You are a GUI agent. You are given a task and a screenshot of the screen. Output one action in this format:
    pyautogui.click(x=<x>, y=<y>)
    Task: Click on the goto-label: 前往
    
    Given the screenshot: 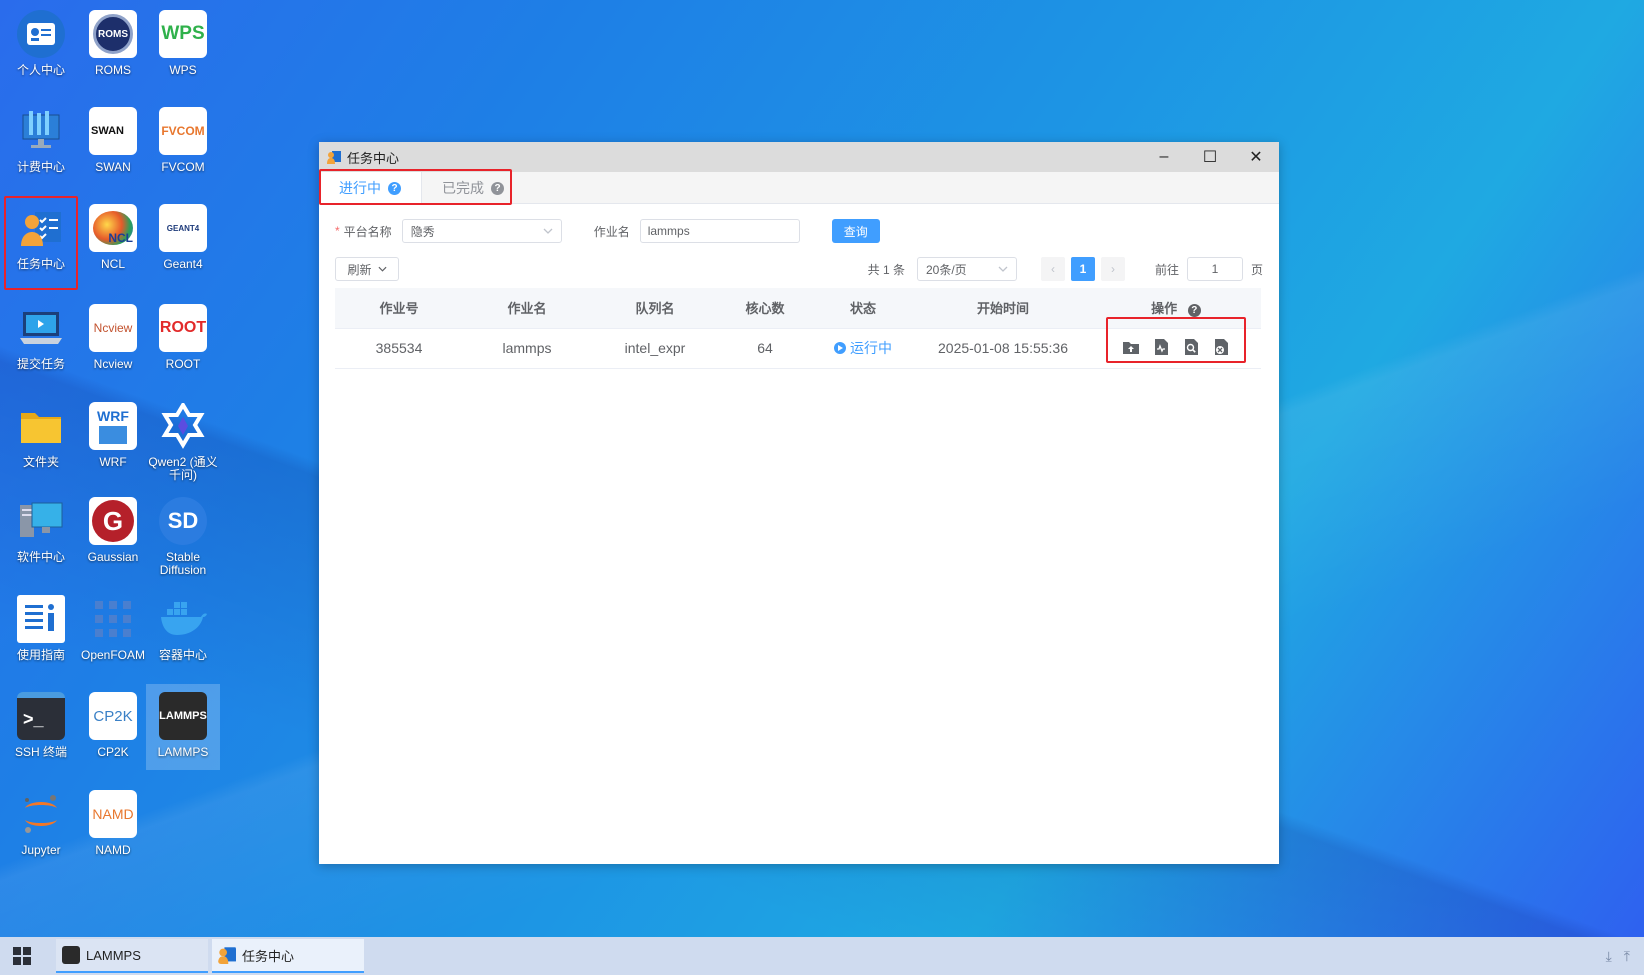 What is the action you would take?
    pyautogui.click(x=1166, y=269)
    